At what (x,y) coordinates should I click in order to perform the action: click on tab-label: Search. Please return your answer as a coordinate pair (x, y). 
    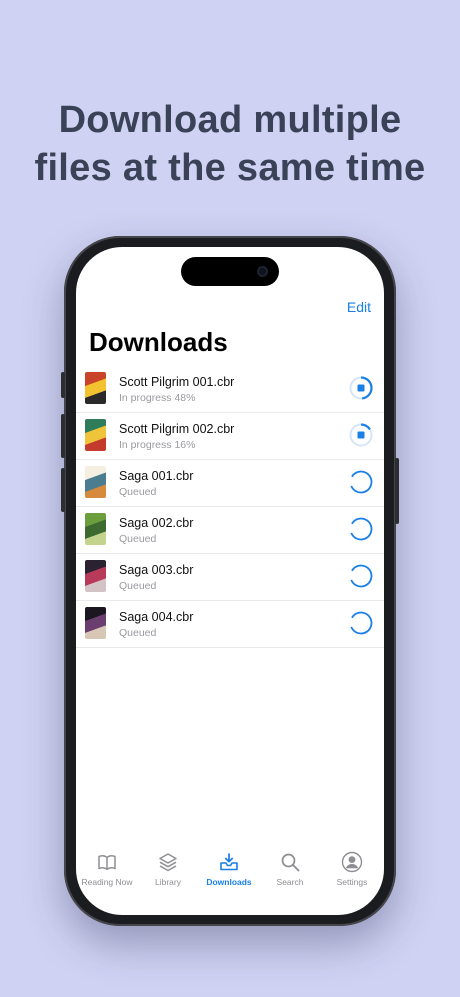
    Looking at the image, I should click on (290, 882).